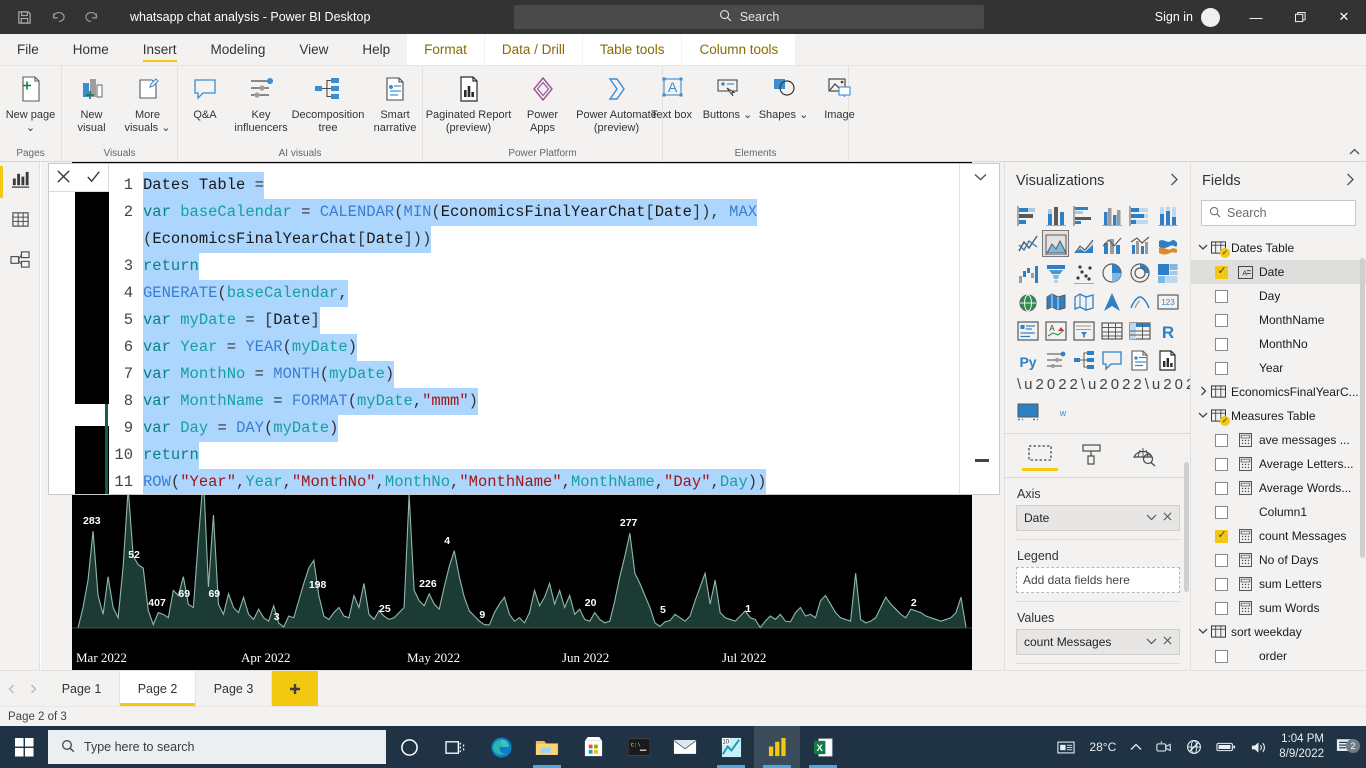 This screenshot has width=1366, height=768. What do you see at coordinates (92, 17) in the screenshot?
I see `redo-icon` at bounding box center [92, 17].